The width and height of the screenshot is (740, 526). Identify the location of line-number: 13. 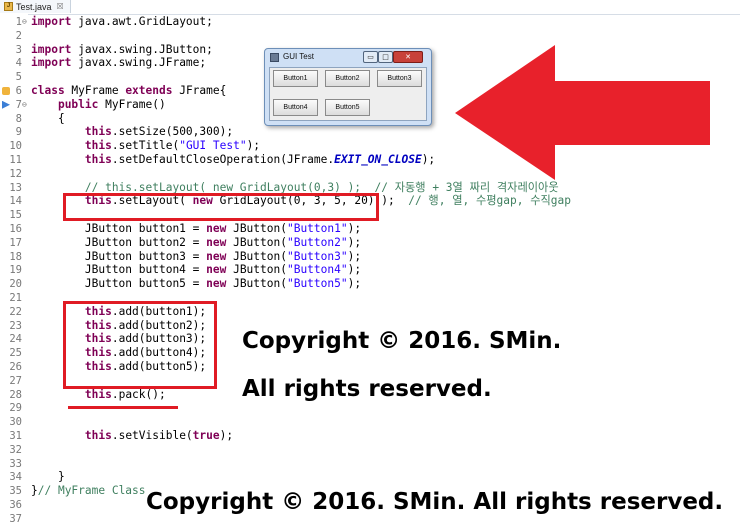
(15, 187).